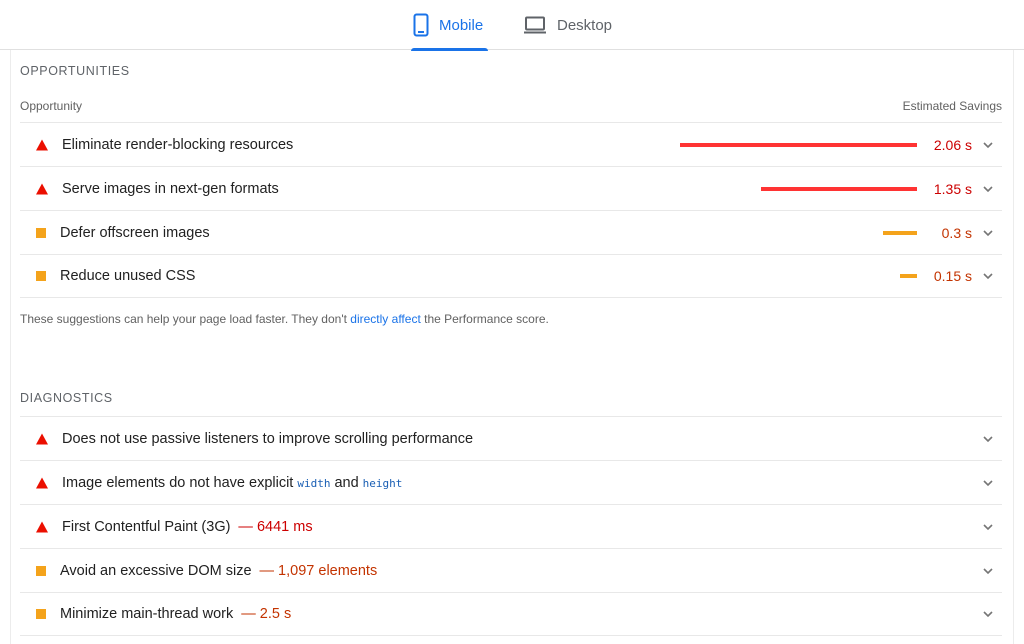 This screenshot has width=1024, height=644. What do you see at coordinates (461, 25) in the screenshot?
I see `tab-mobile-label: Mobile` at bounding box center [461, 25].